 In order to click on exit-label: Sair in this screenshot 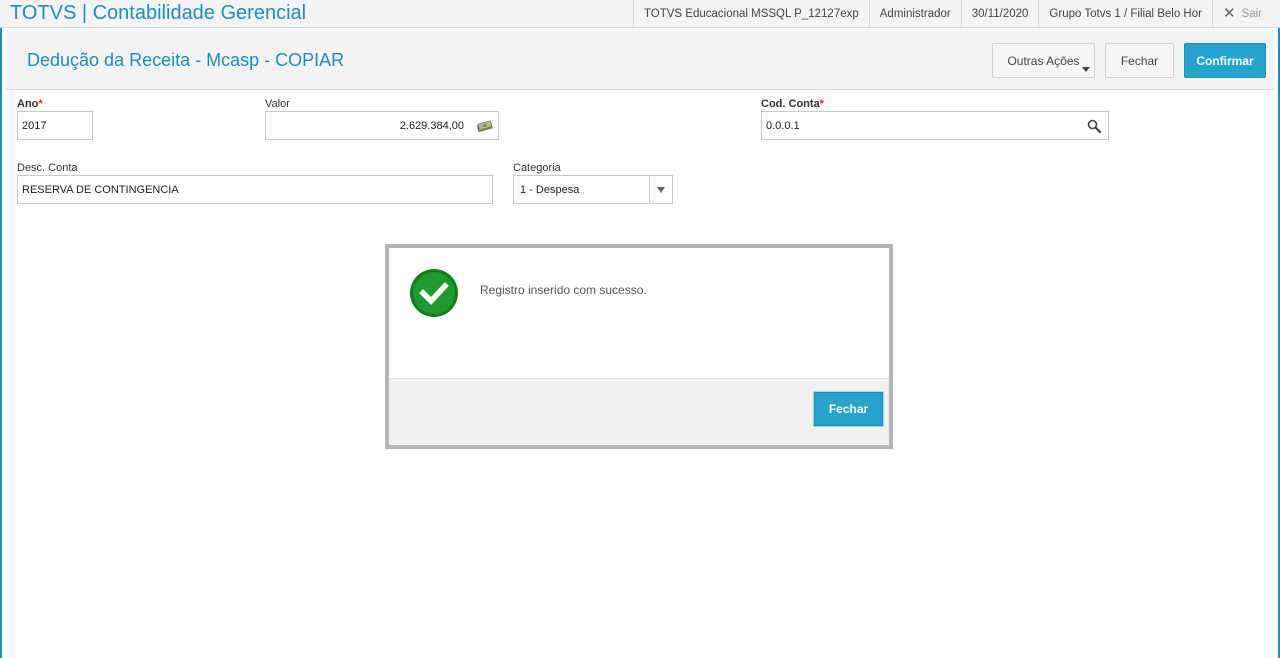, I will do `click(1251, 14)`.